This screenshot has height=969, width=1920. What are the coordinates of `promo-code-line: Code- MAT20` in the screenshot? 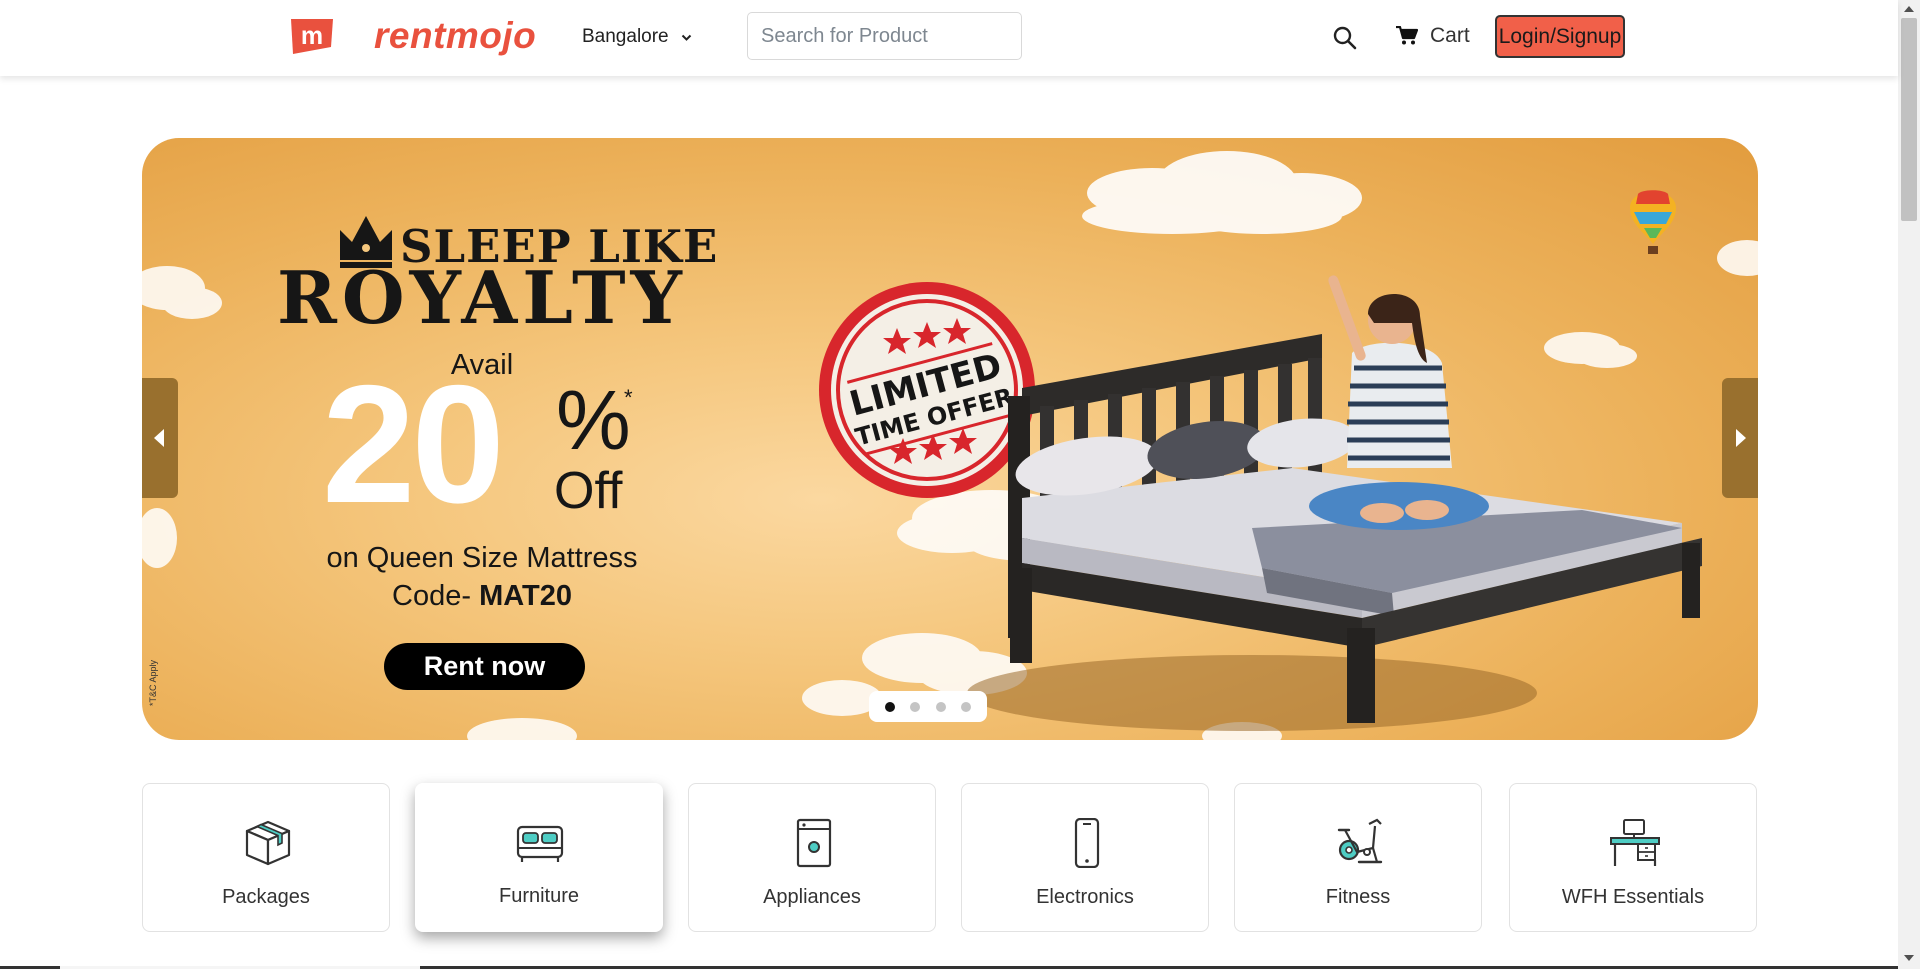 It's located at (482, 596).